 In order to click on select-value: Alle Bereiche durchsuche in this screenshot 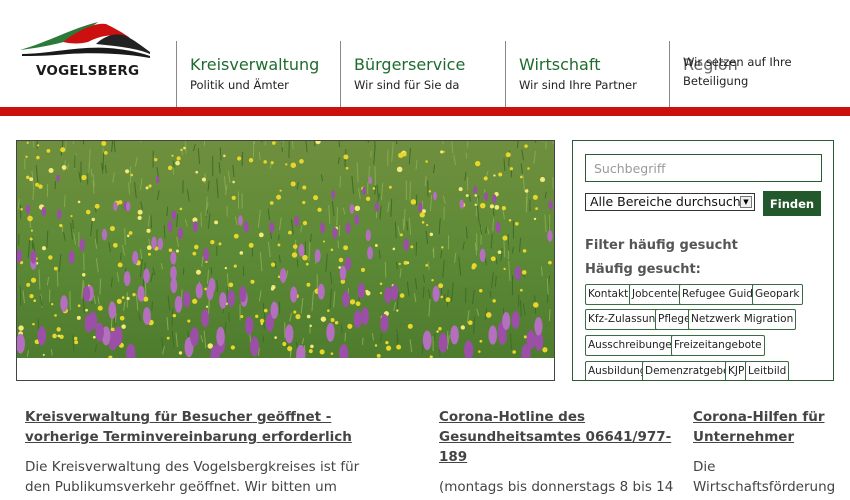, I will do `click(669, 201)`.